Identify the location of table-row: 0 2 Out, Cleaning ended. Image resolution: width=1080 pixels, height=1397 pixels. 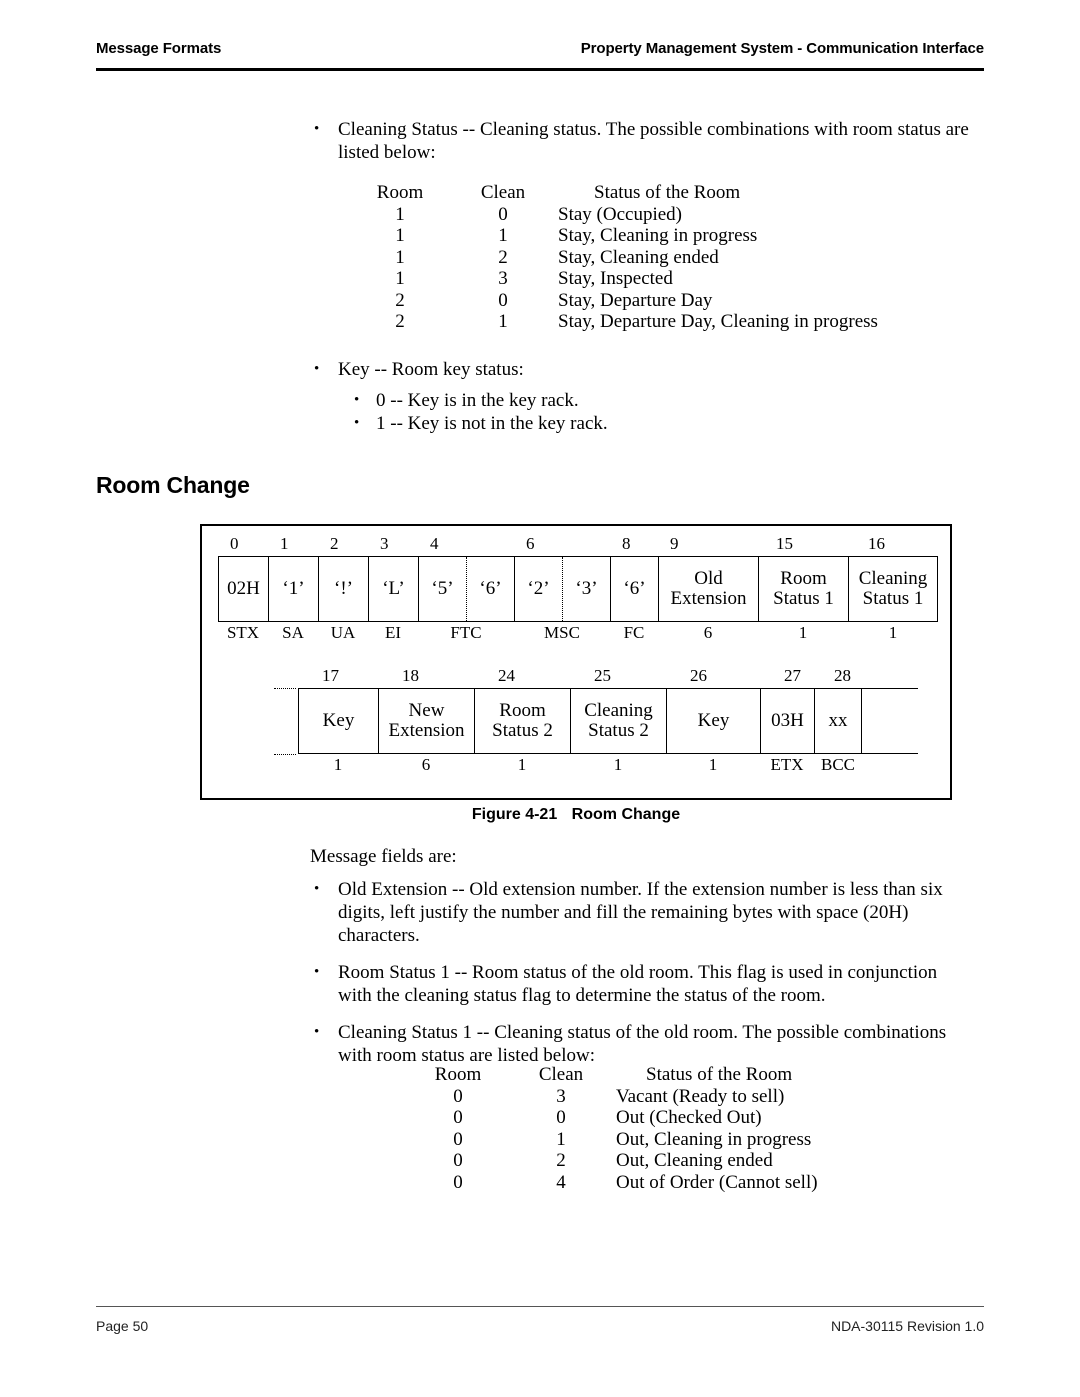
(614, 1161).